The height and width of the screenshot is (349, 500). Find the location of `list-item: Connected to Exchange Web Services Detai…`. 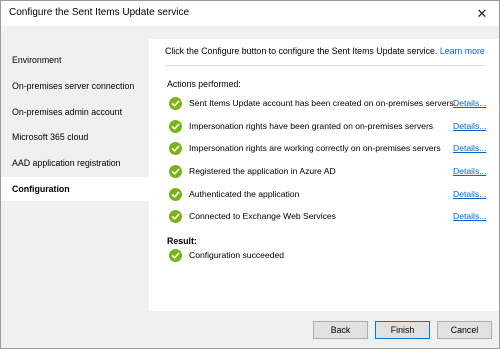

list-item: Connected to Exchange Web Services Detai… is located at coordinates (330, 217).